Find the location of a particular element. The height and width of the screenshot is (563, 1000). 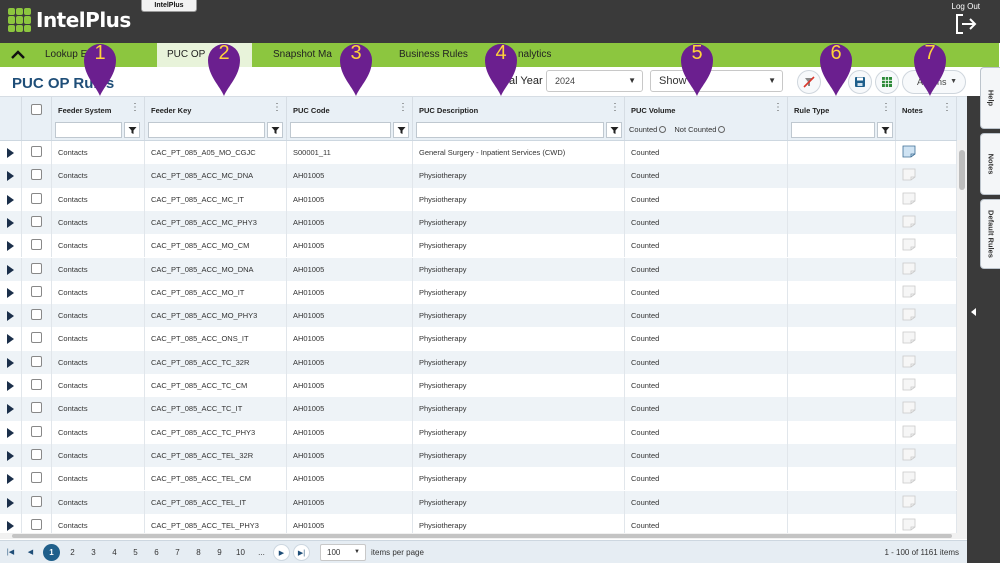

tab-business-rules: Business Rules is located at coordinates (433, 55).